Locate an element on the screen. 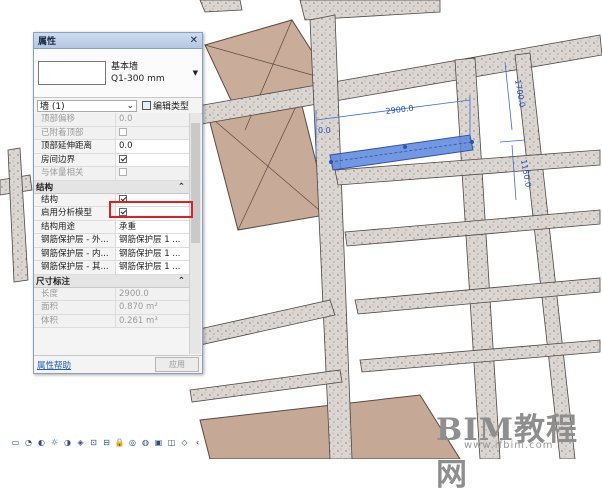  structure-row: 结构 is located at coordinates (111, 200).